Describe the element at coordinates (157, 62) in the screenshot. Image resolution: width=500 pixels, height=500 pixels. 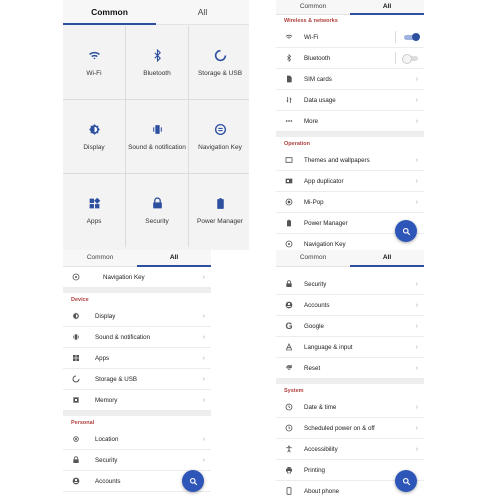
I see `grid-item-bluetooth: Bluetooth` at that location.